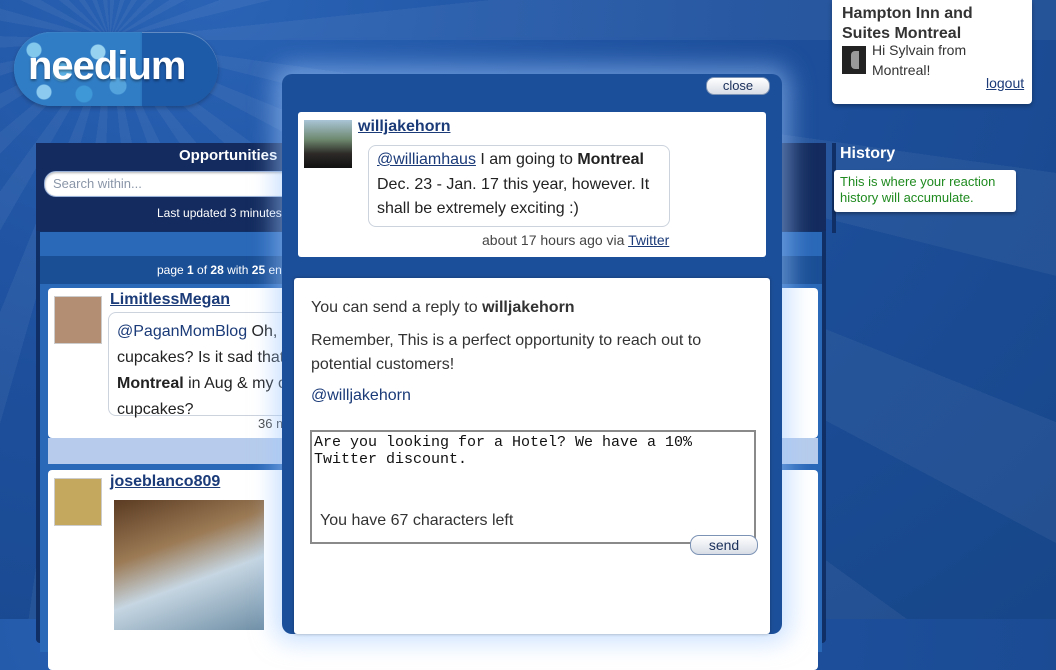  Describe the element at coordinates (165, 482) in the screenshot. I see `tweet-username: joseblanco809` at that location.